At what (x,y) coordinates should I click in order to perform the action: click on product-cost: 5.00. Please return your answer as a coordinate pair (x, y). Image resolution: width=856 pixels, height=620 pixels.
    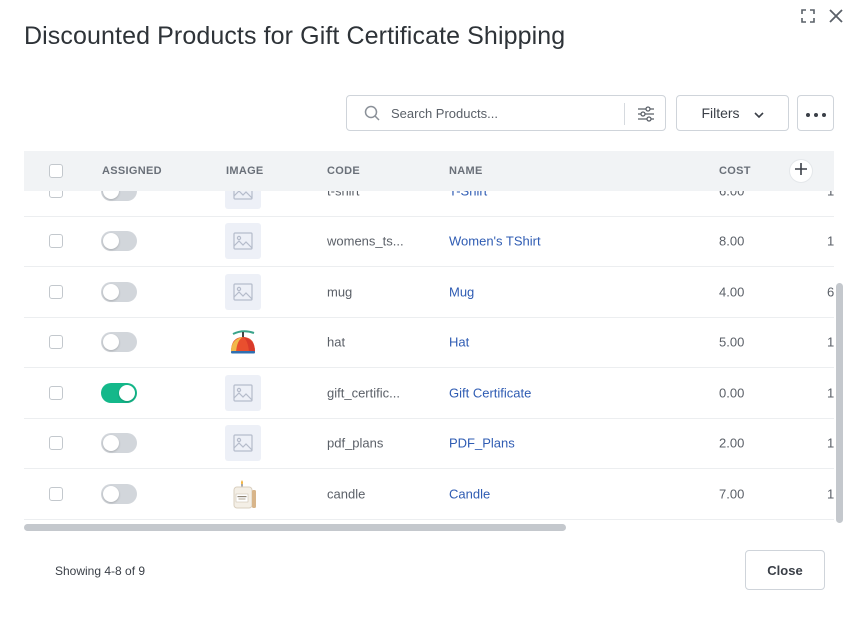
    Looking at the image, I should click on (732, 342).